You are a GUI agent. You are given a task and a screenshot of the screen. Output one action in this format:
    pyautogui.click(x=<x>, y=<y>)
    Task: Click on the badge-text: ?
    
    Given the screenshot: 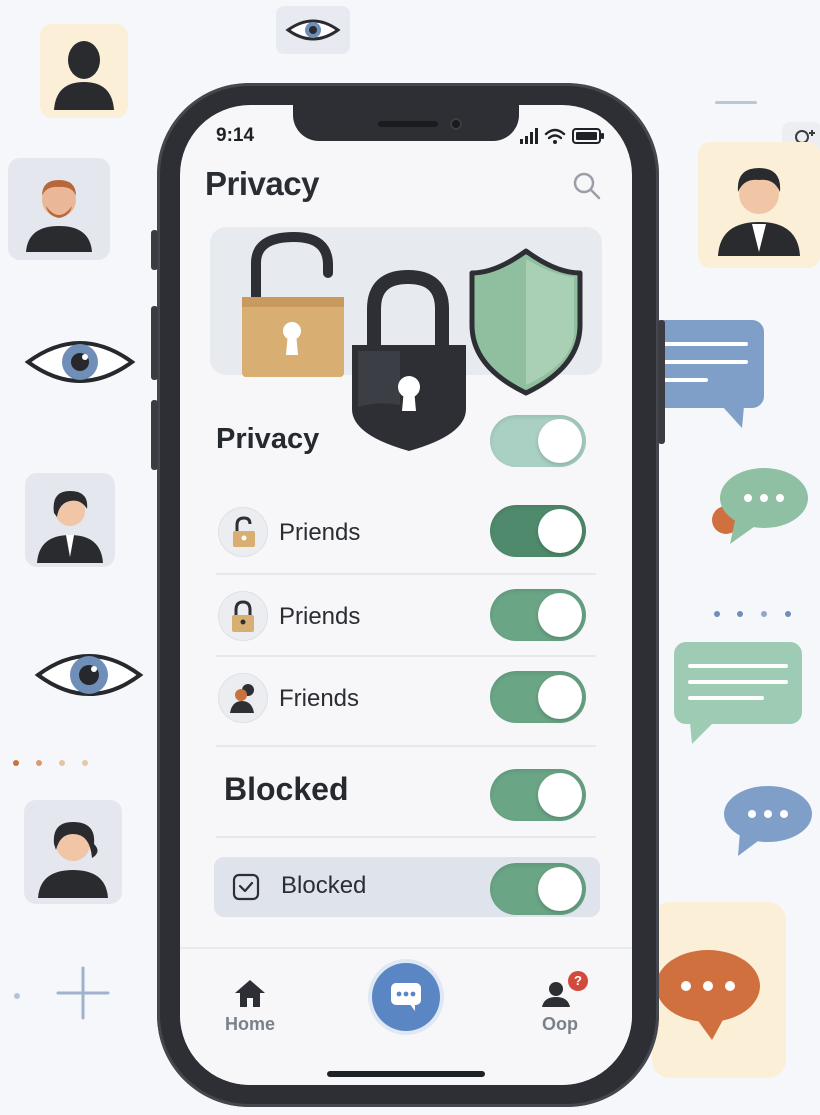 What is the action you would take?
    pyautogui.click(x=578, y=980)
    